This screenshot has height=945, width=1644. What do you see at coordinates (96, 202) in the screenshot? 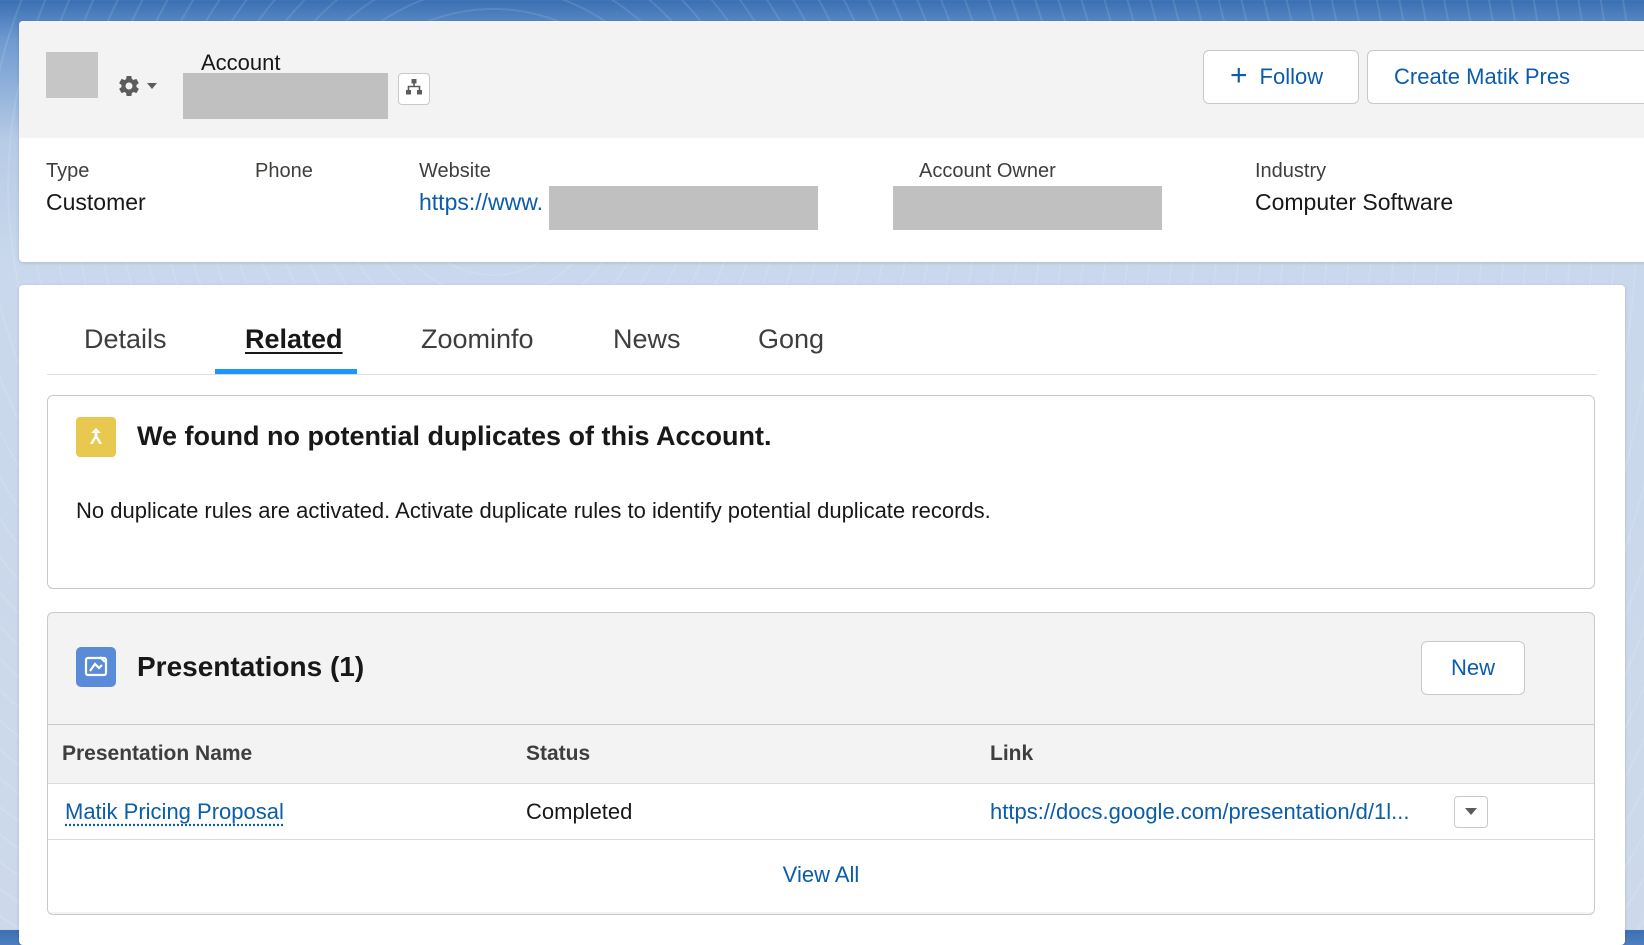
I see `type-value: Customer` at bounding box center [96, 202].